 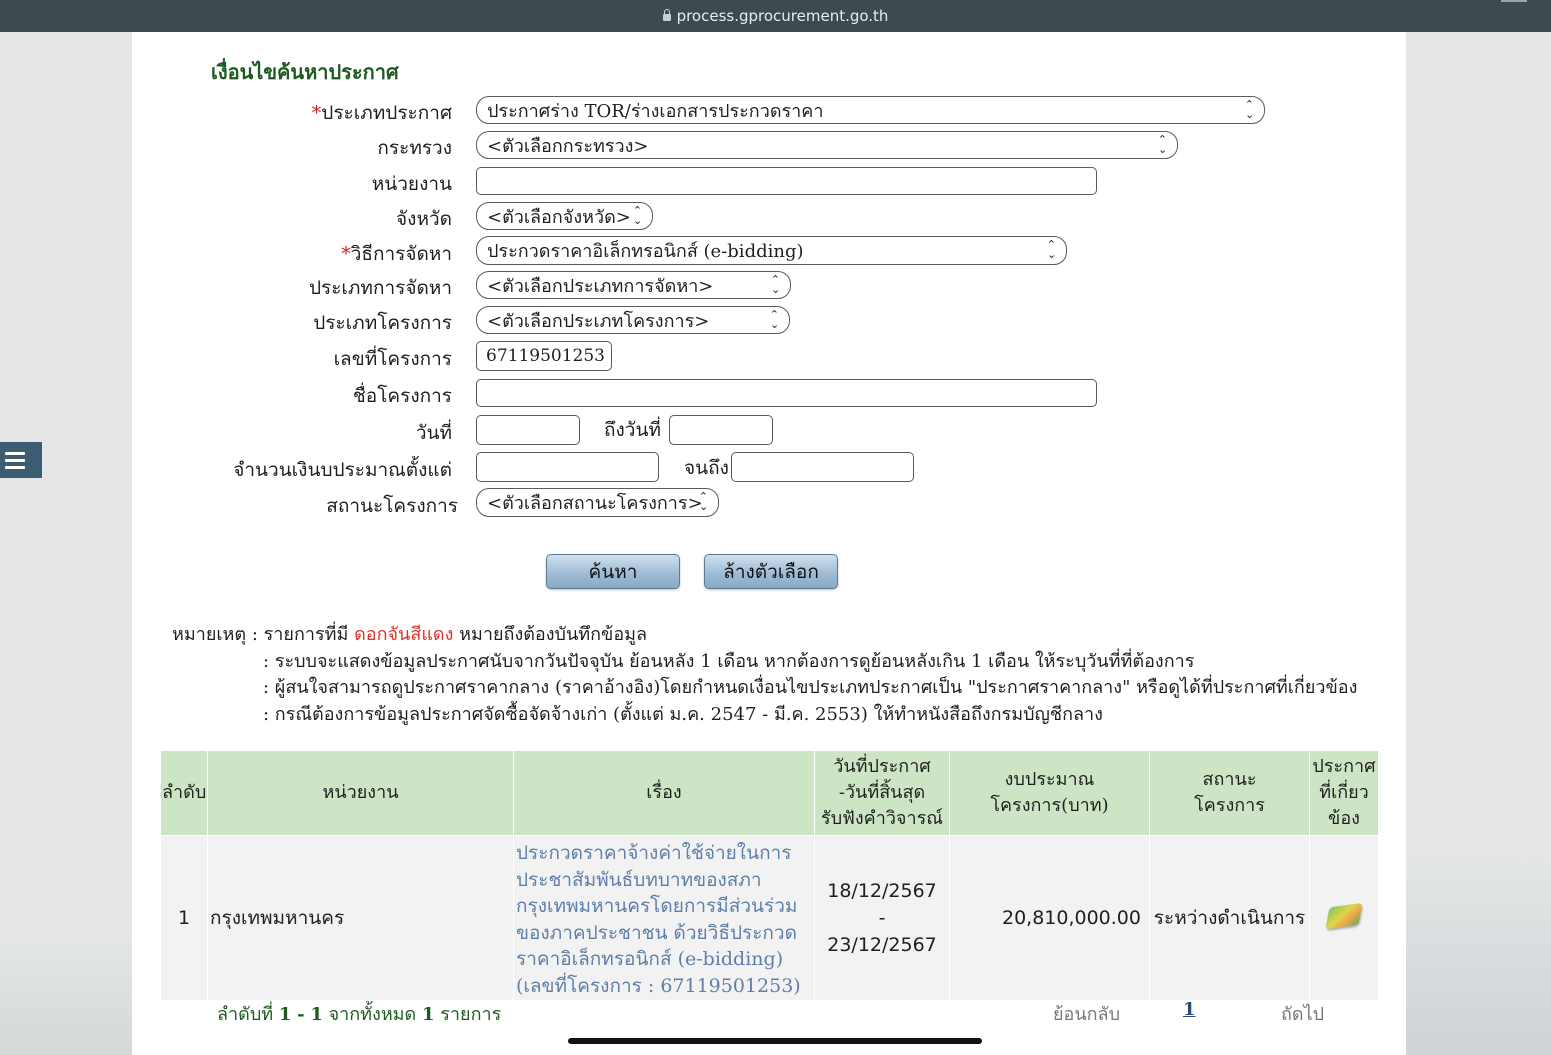 I want to click on project-no-label: เลขที่โครงการ, so click(x=392, y=359).